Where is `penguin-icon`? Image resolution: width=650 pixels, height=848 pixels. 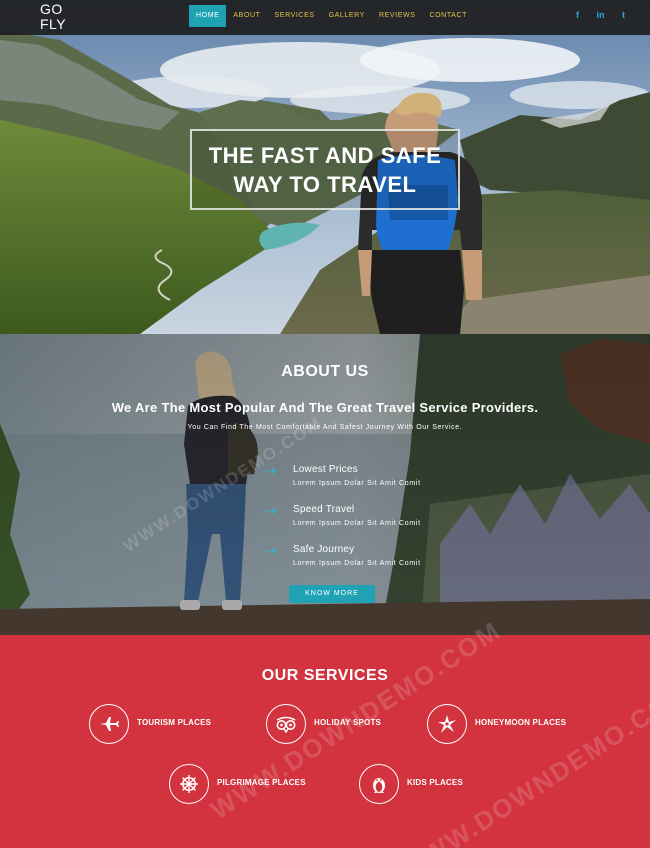
penguin-icon is located at coordinates (379, 785).